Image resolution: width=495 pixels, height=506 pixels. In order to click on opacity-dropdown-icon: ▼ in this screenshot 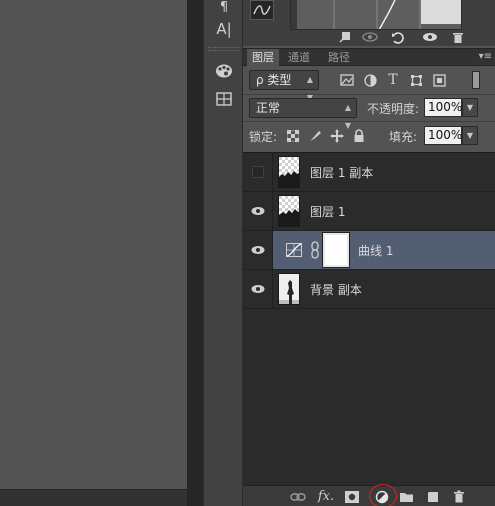, I will do `click(470, 107)`.